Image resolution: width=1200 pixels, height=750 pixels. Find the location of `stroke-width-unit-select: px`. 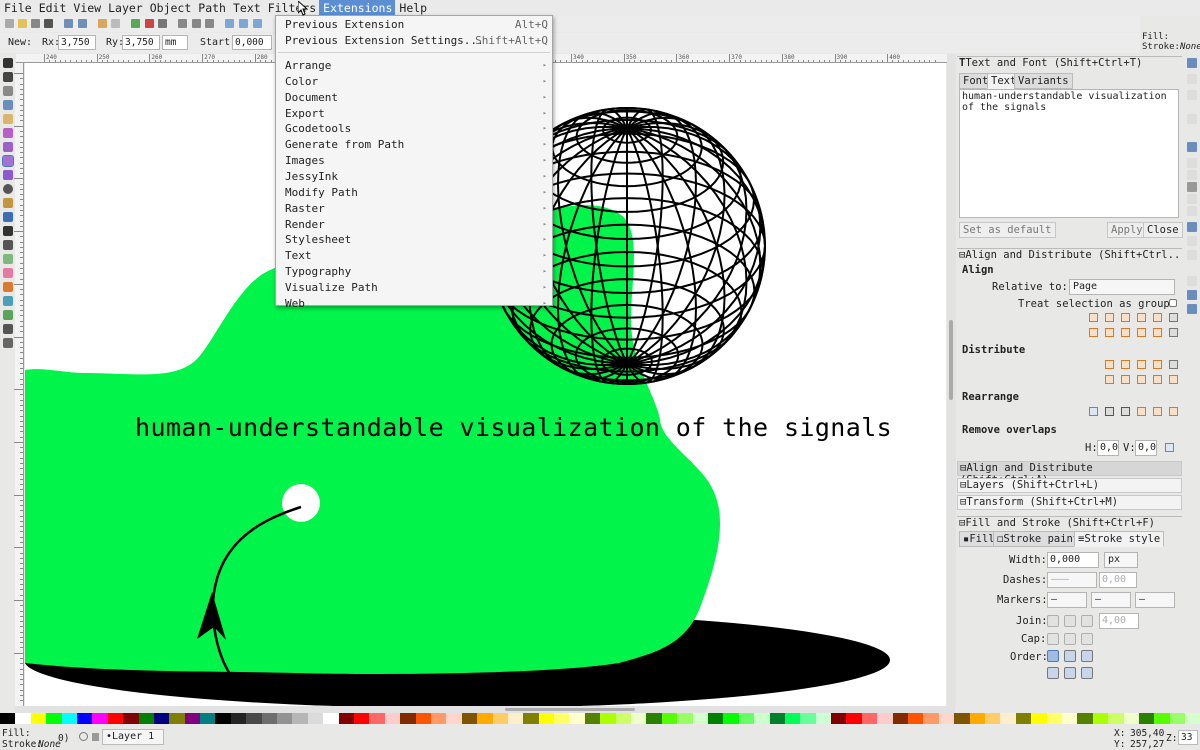

stroke-width-unit-select: px is located at coordinates (1121, 560).